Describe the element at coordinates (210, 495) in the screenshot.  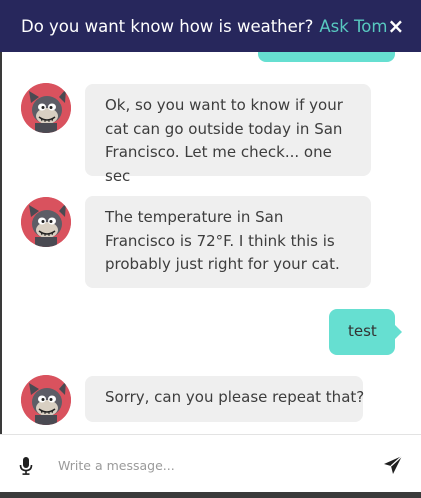
I see `bottom-edge-bar` at that location.